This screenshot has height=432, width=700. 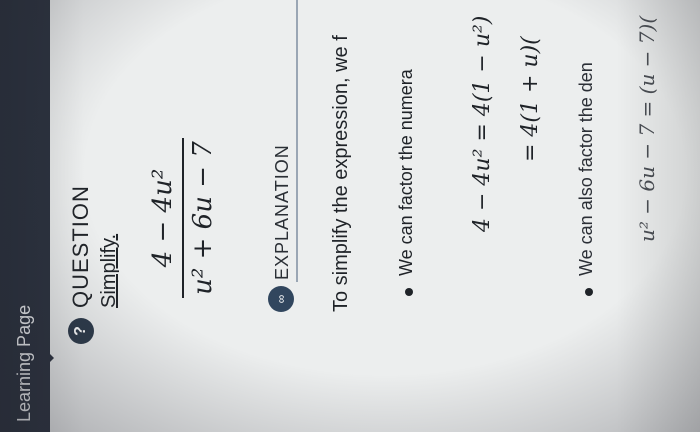 I want to click on math-step-1: 4 − 4u² = 4(1 − u²), so click(x=482, y=123).